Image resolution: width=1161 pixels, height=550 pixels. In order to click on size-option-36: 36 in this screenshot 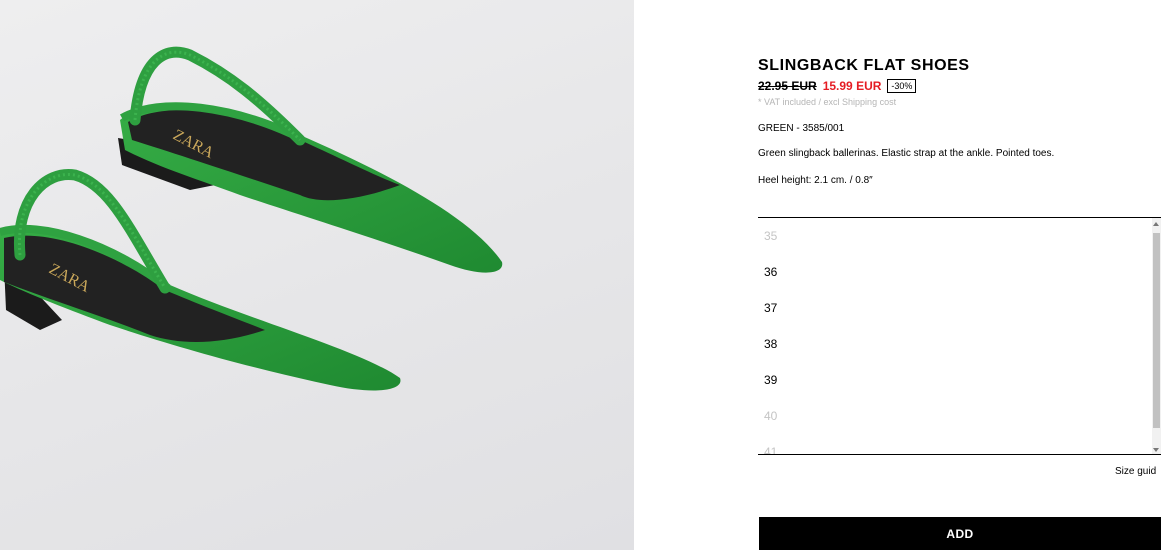, I will do `click(770, 282)`.